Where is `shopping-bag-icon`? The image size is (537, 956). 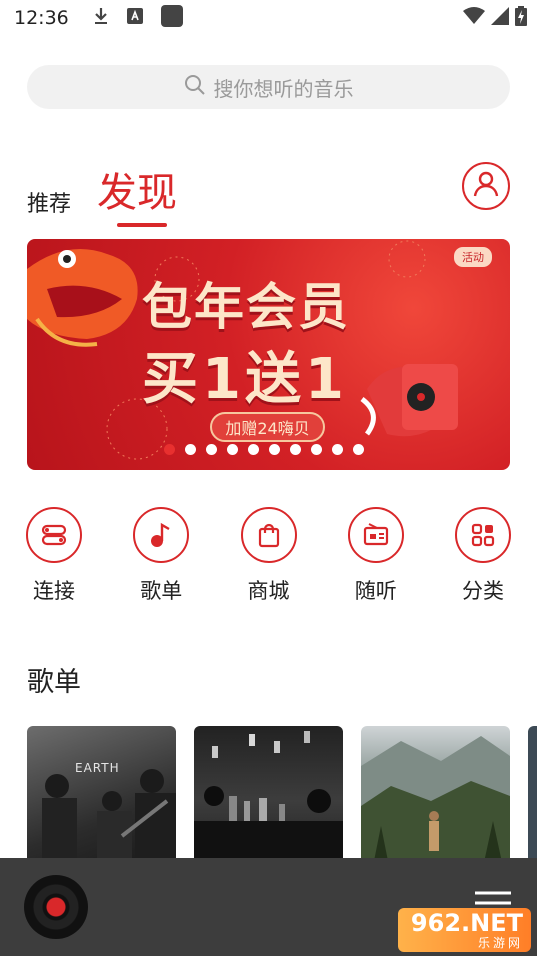 shopping-bag-icon is located at coordinates (268, 535).